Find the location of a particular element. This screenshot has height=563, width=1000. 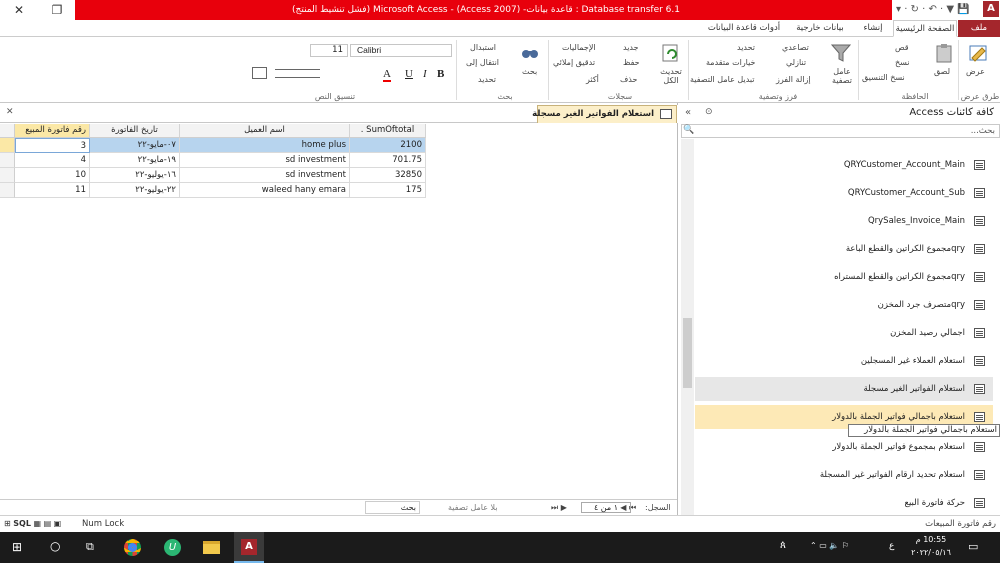

column-header: SumOftotal . is located at coordinates (388, 131).